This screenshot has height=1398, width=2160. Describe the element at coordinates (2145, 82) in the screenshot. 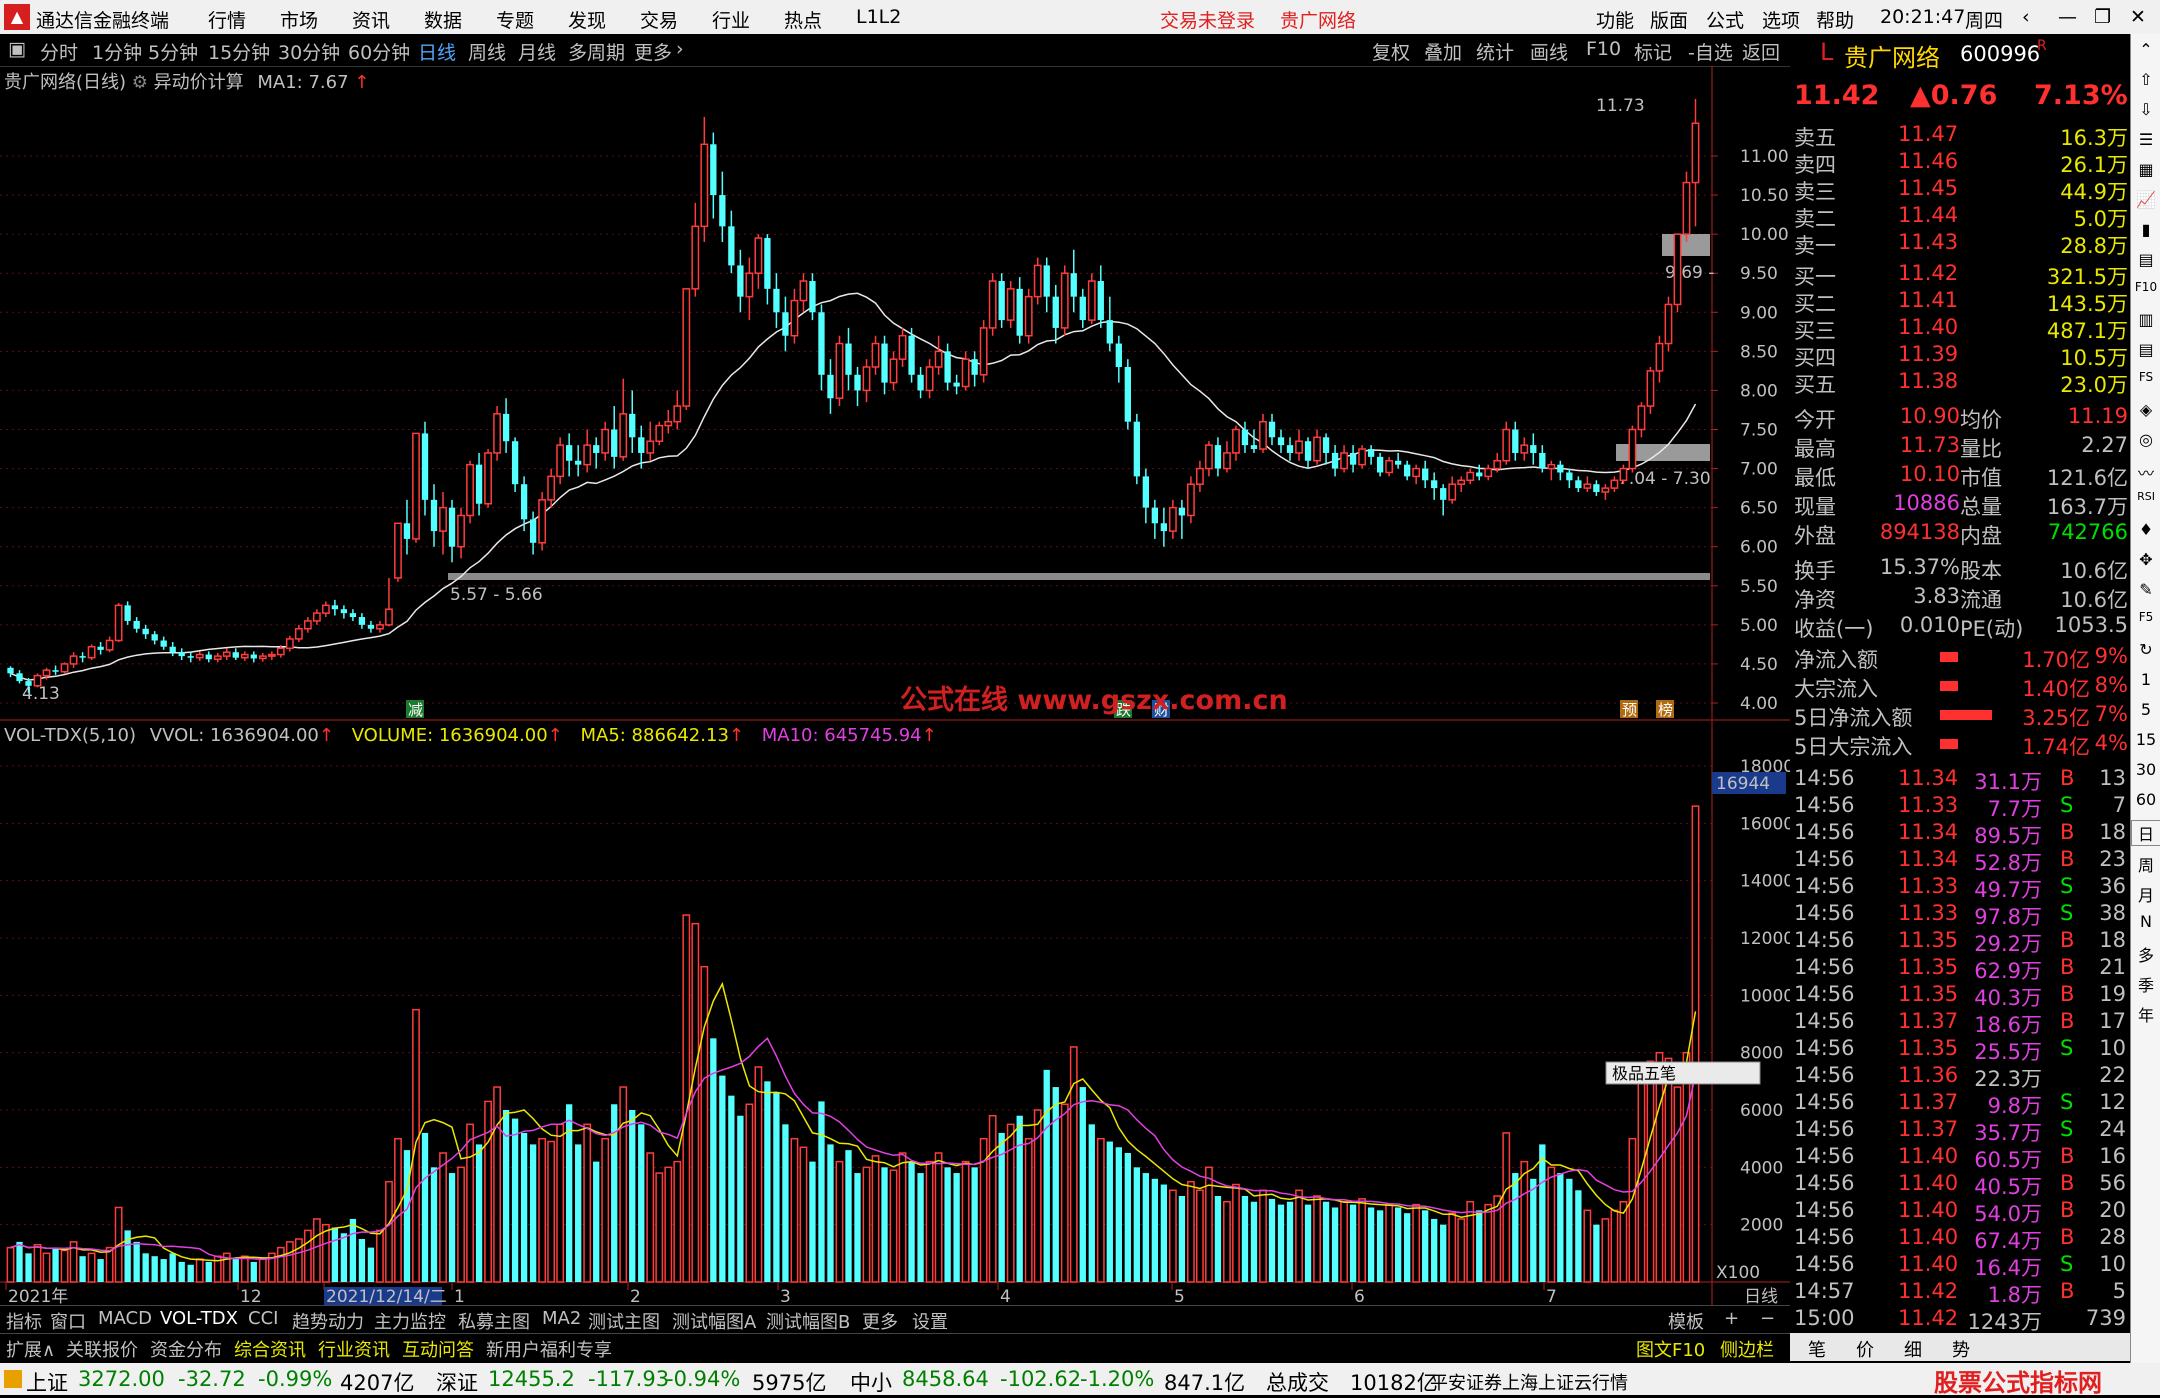

I see `arrow-up-icon: ⇧` at that location.